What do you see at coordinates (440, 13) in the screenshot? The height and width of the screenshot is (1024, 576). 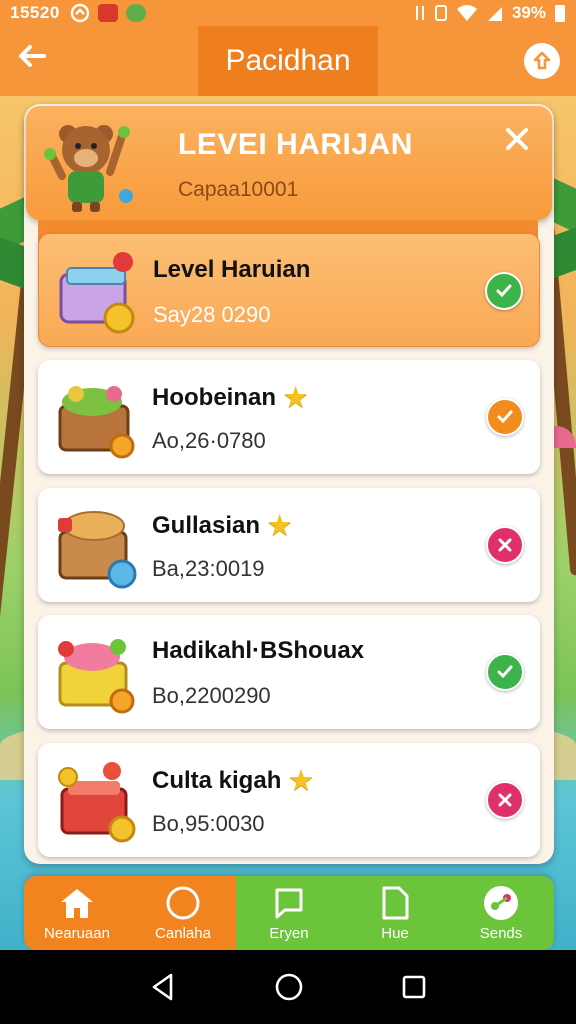 I see `vibrate-icon` at bounding box center [440, 13].